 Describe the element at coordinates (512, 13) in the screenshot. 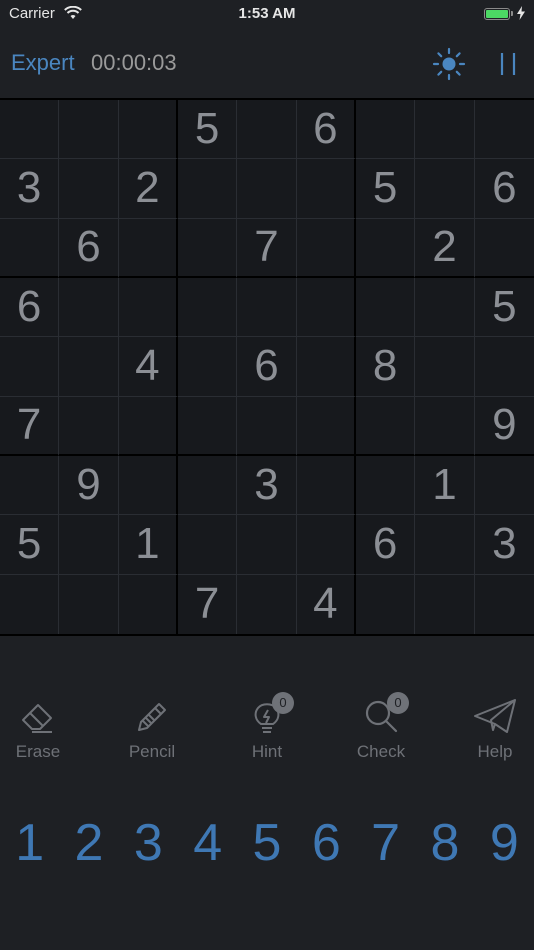

I see `battery-cap` at that location.